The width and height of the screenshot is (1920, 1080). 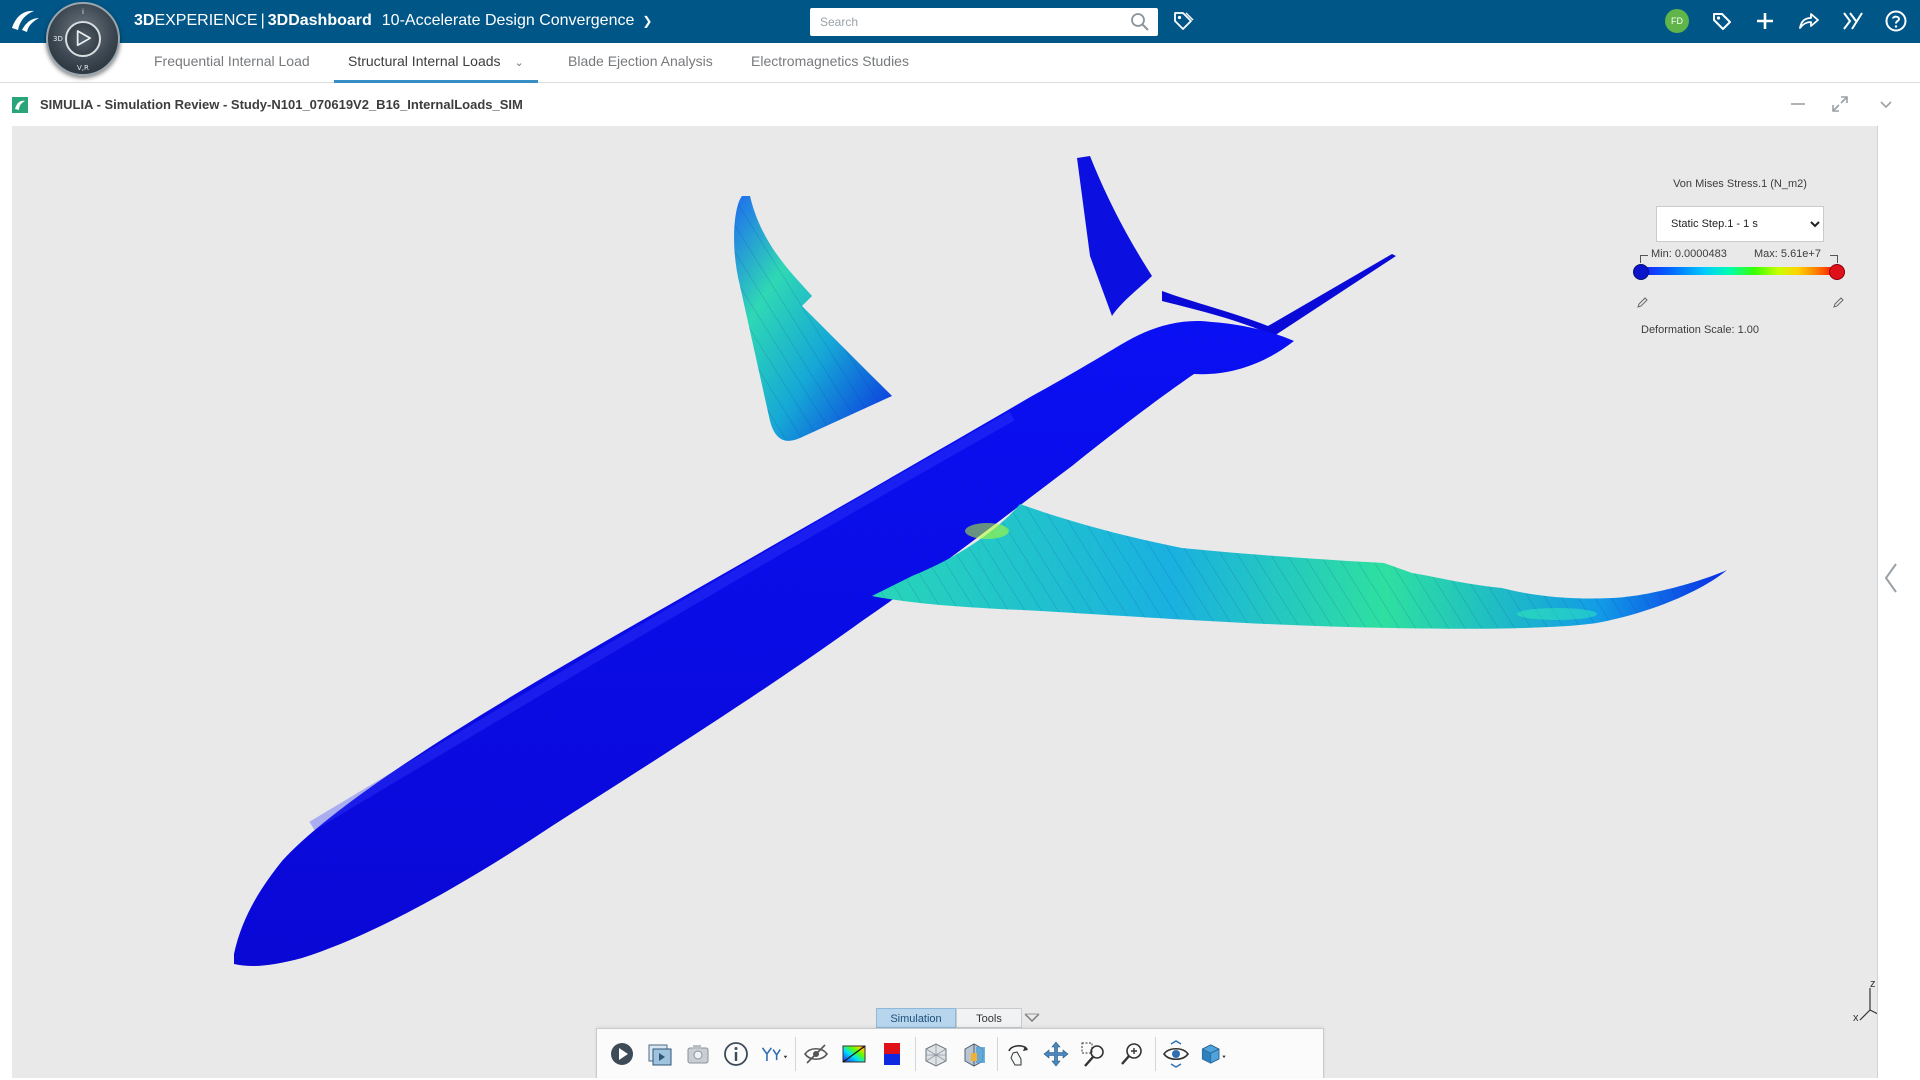 I want to click on compass-play-icon, so click(x=83, y=39).